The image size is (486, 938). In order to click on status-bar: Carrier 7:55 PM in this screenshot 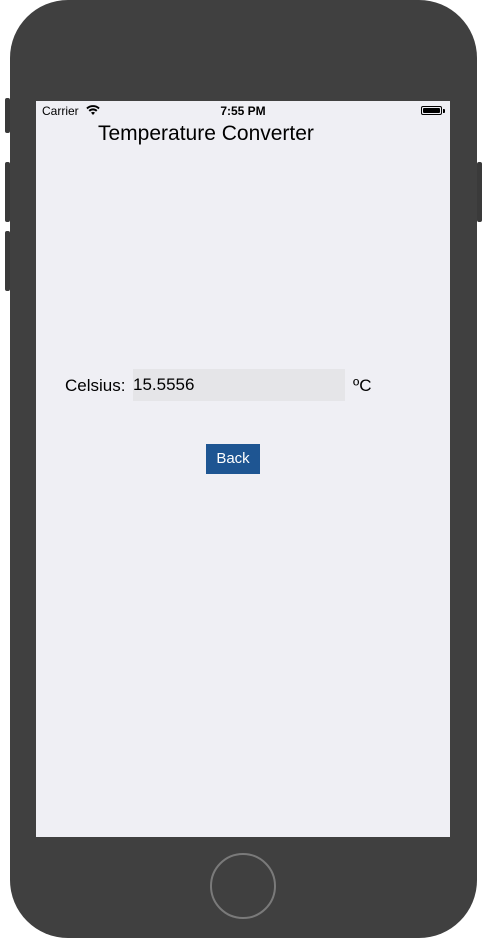, I will do `click(243, 111)`.